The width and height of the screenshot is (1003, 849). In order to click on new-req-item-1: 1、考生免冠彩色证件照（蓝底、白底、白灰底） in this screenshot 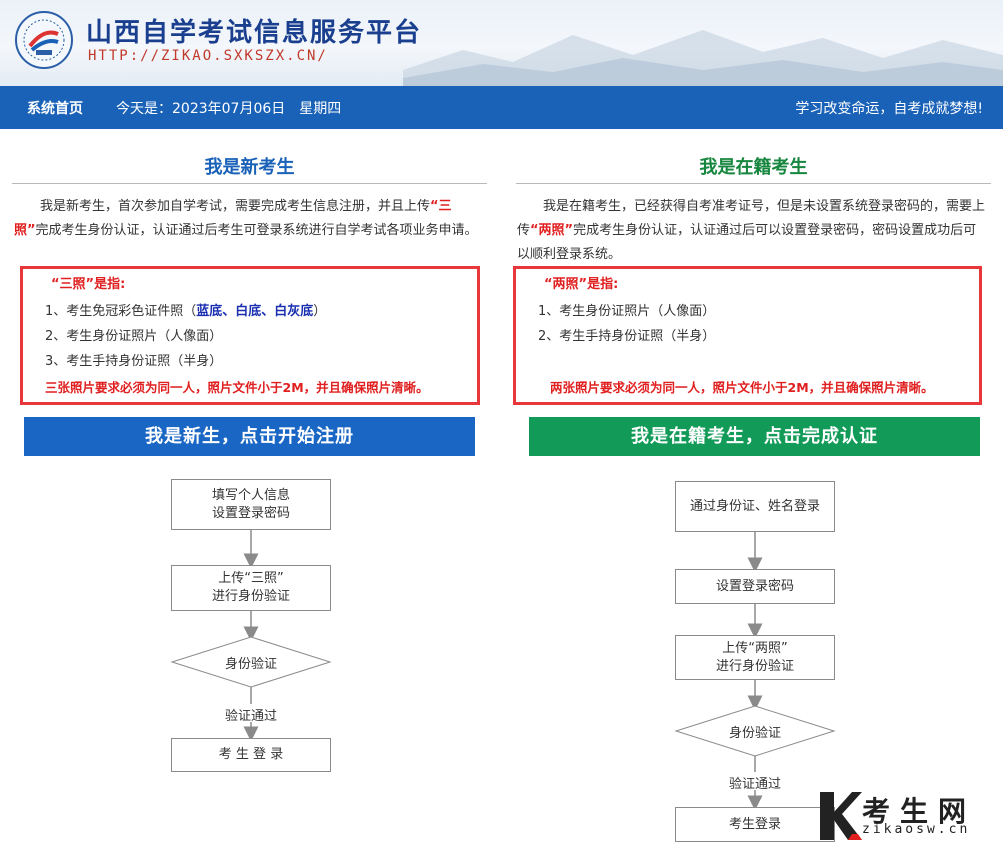, I will do `click(185, 309)`.